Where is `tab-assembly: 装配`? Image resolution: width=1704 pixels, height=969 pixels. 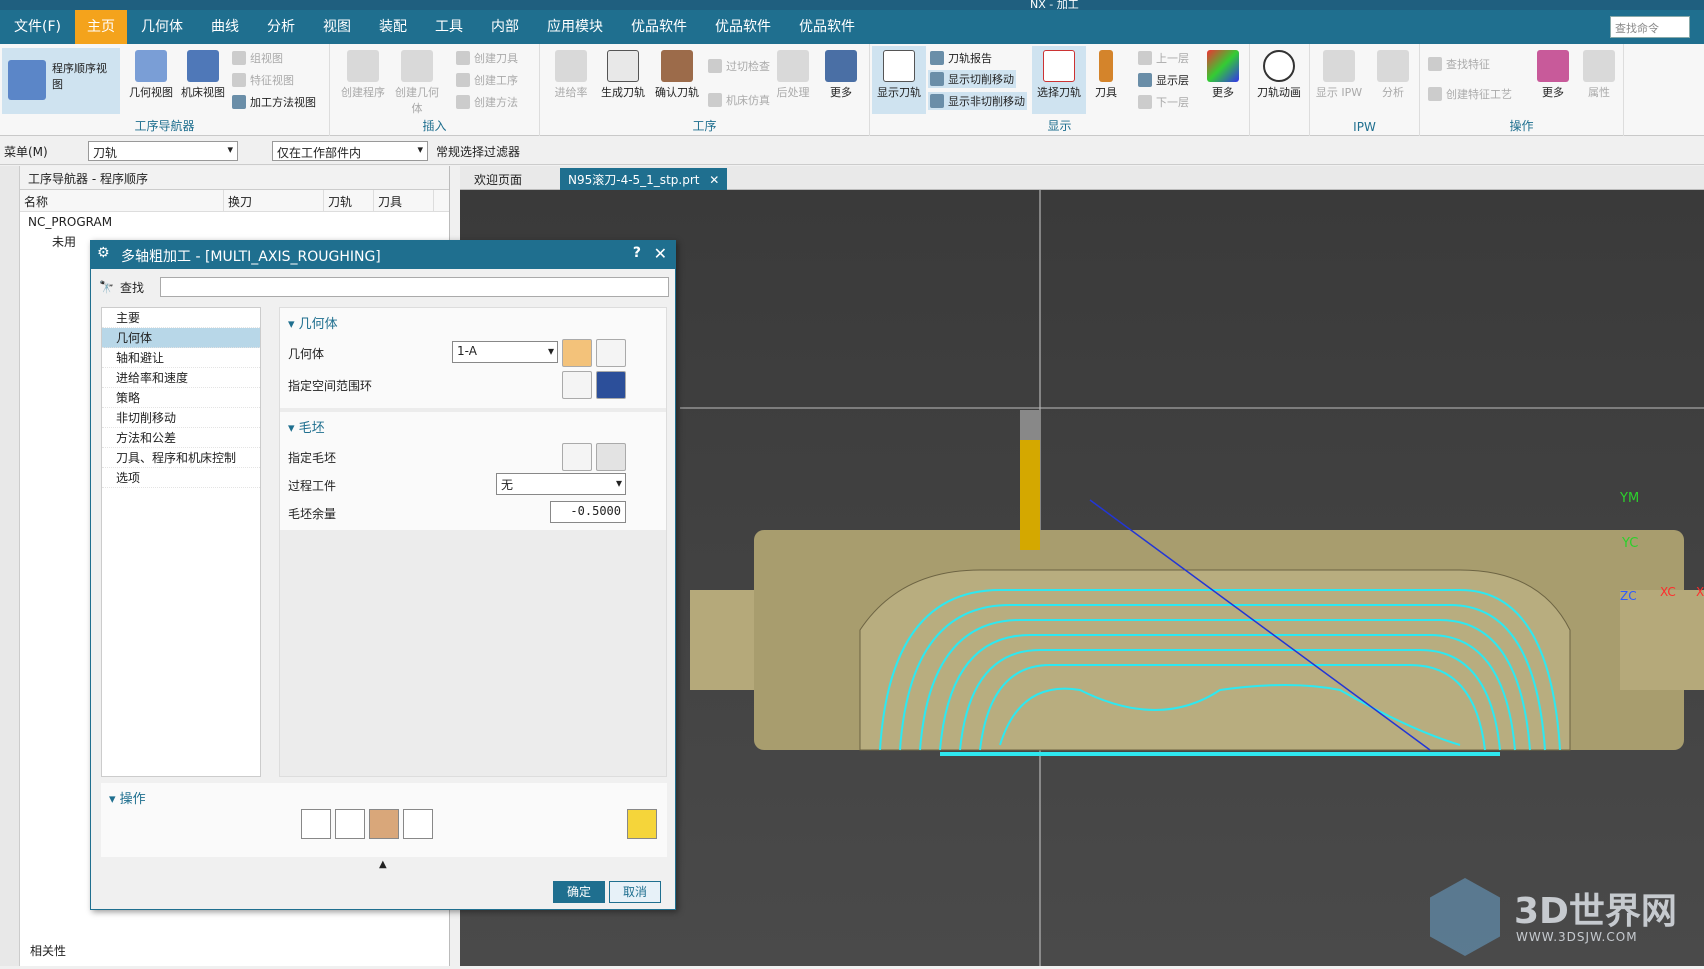 tab-assembly: 装配 is located at coordinates (393, 27).